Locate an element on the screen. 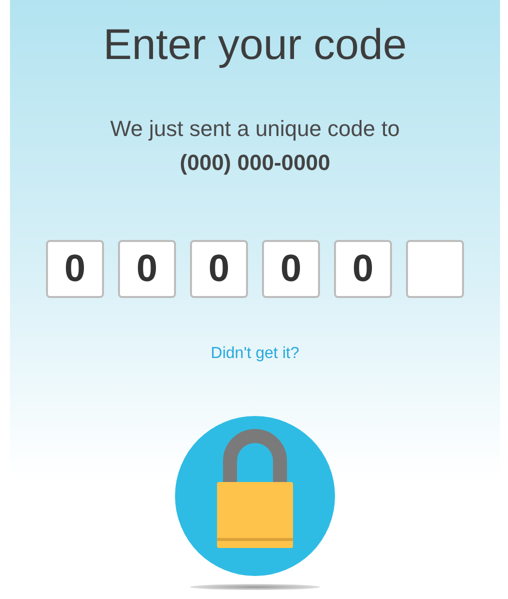  padlock-icon is located at coordinates (255, 496).